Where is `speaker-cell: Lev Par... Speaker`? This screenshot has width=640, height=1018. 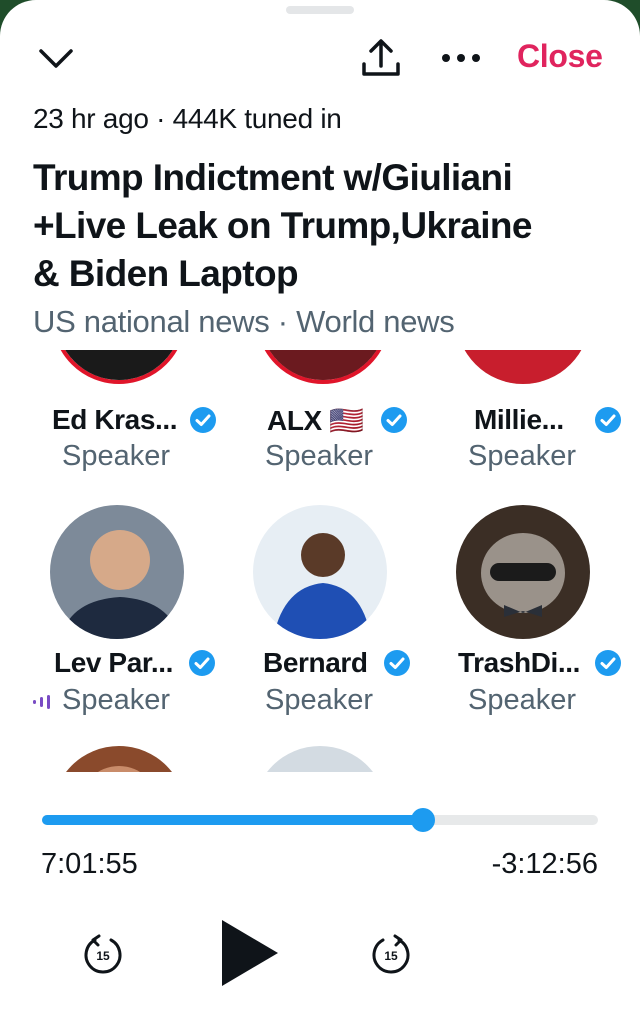 speaker-cell: Lev Par... Speaker is located at coordinates (120, 625).